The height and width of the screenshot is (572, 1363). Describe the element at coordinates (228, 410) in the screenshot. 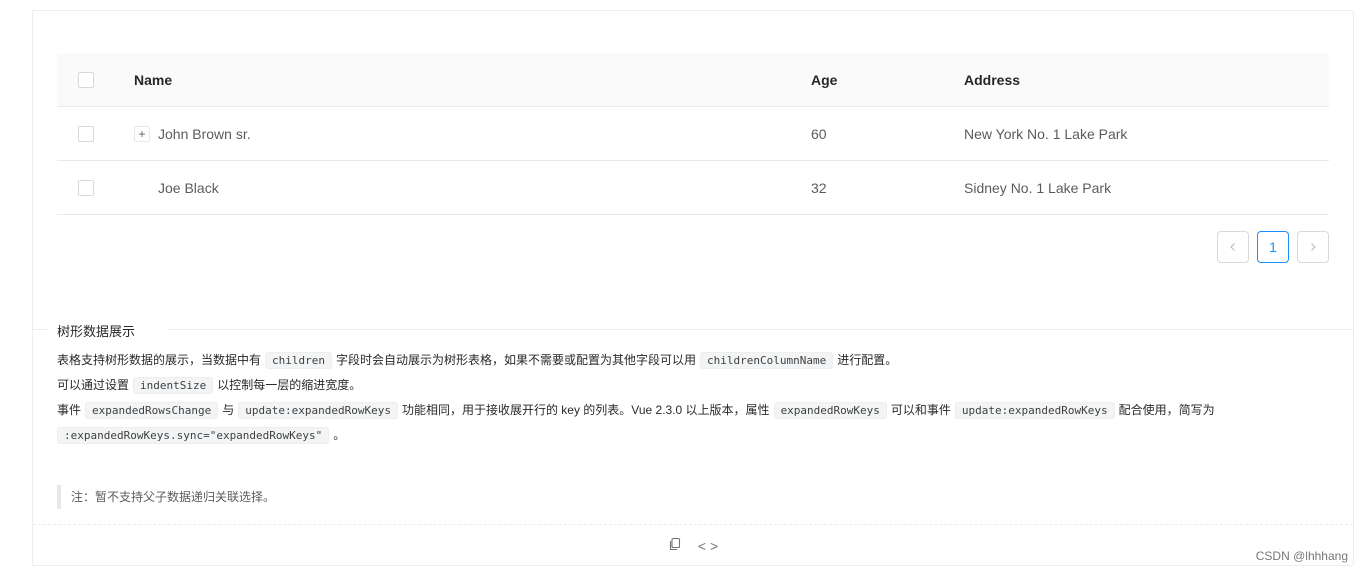

I see `desc-text: 与` at that location.